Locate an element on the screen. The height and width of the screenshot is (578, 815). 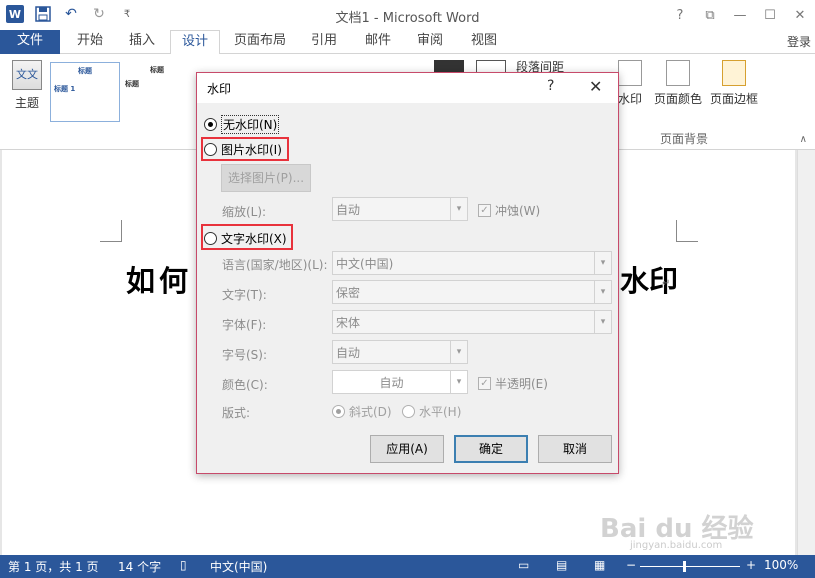
cancel-button: 取消 is located at coordinates (575, 449).